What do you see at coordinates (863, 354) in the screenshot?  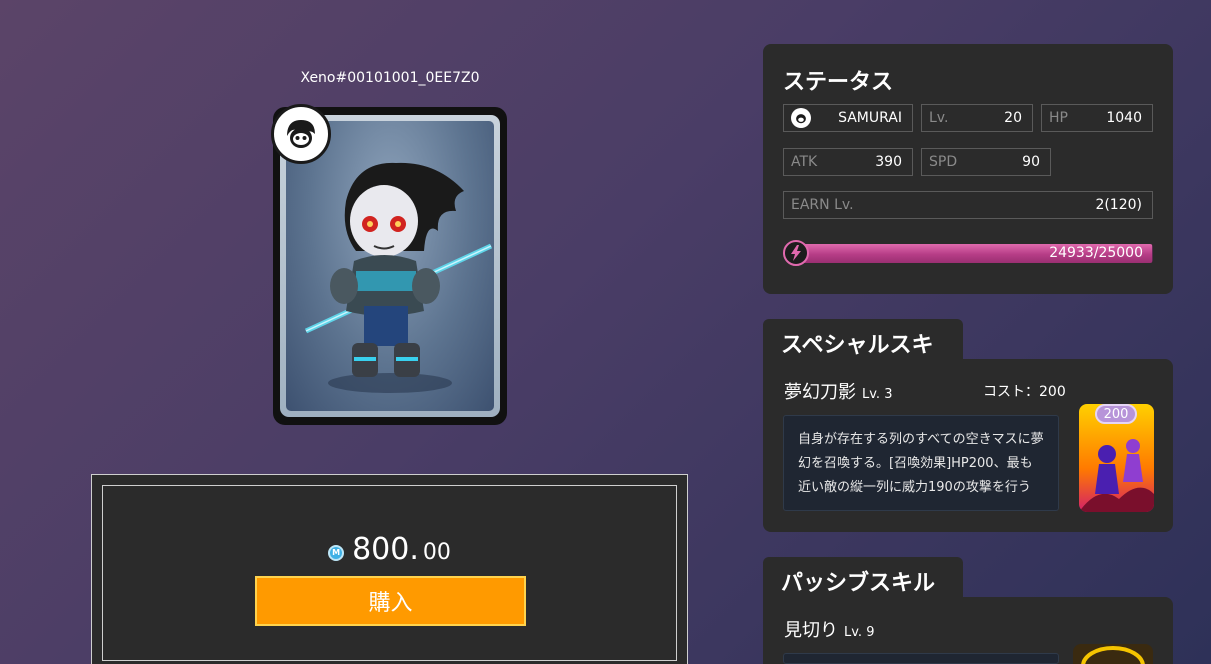 I see `tab-special-skill: スペシャルスキル` at bounding box center [863, 354].